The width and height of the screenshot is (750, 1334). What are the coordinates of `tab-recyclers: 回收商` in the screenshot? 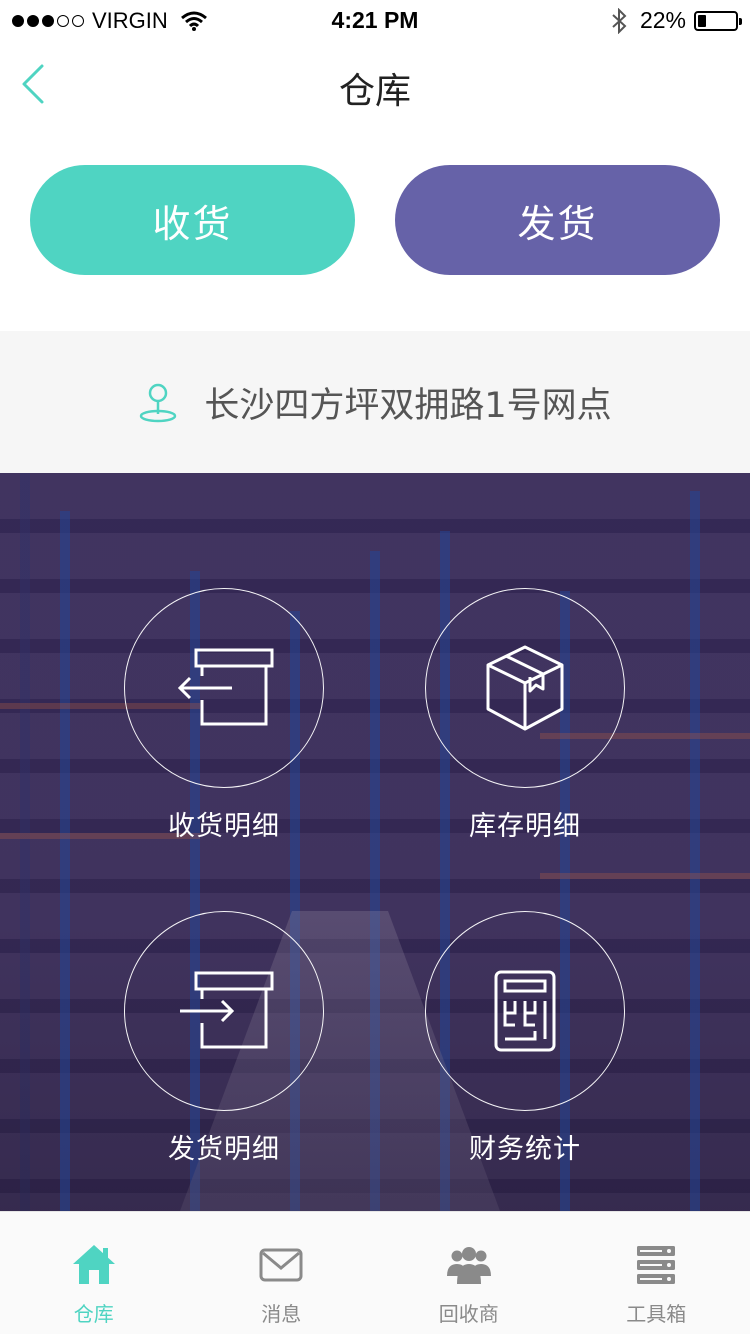 It's located at (469, 1273).